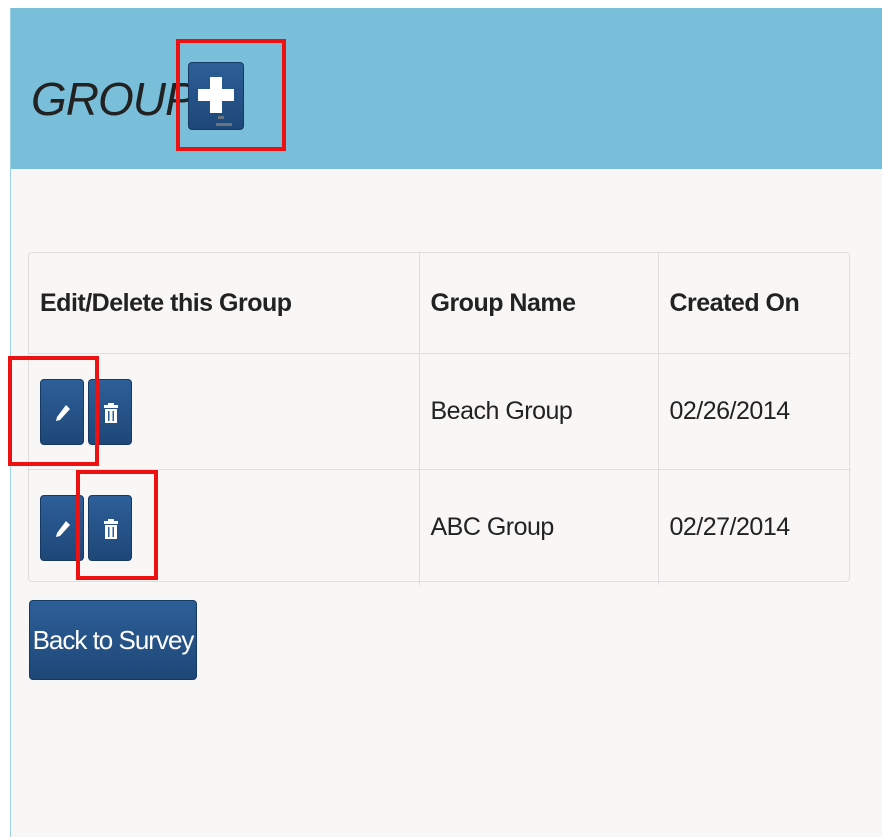  I want to click on cursor-icon, so click(224, 121).